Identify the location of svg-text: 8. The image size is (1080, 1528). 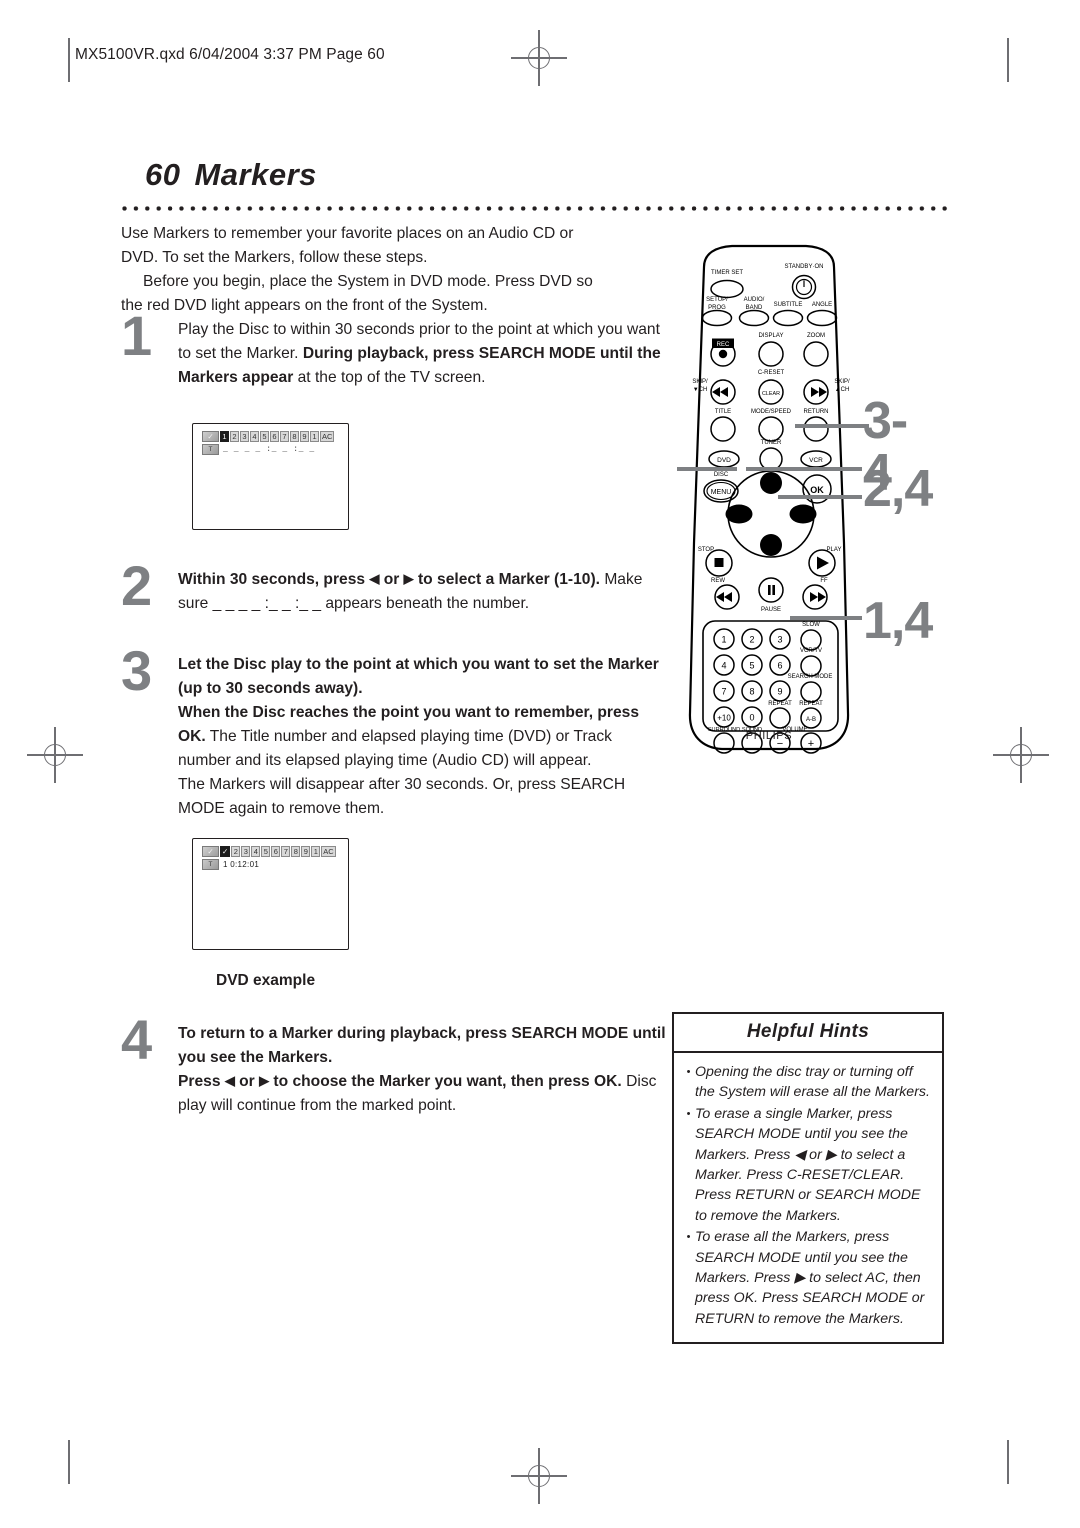
(751, 692).